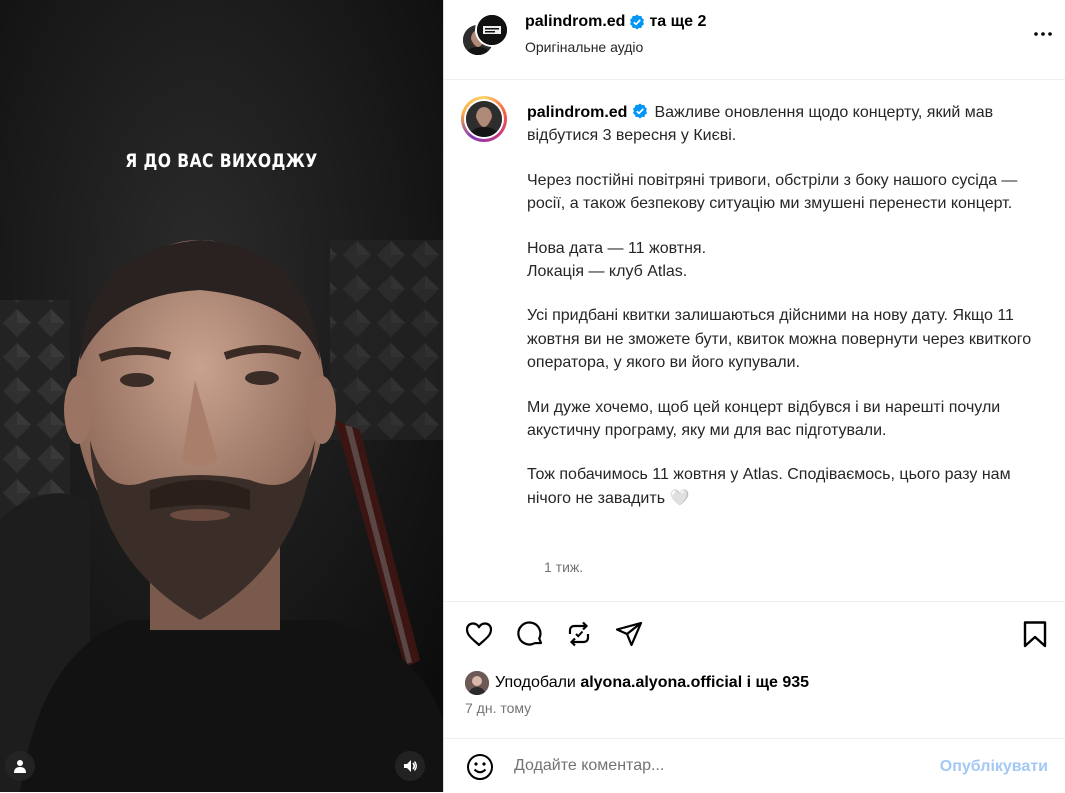 This screenshot has width=1065, height=793. I want to click on author-avatar, so click(492, 30).